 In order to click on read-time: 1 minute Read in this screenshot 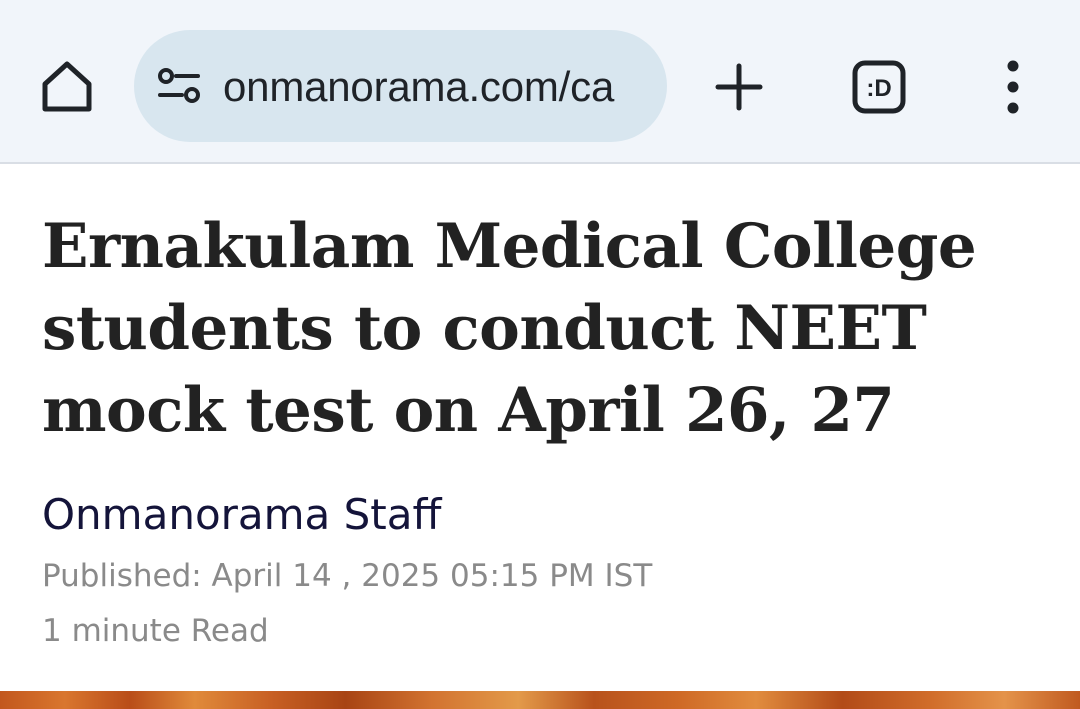, I will do `click(155, 631)`.